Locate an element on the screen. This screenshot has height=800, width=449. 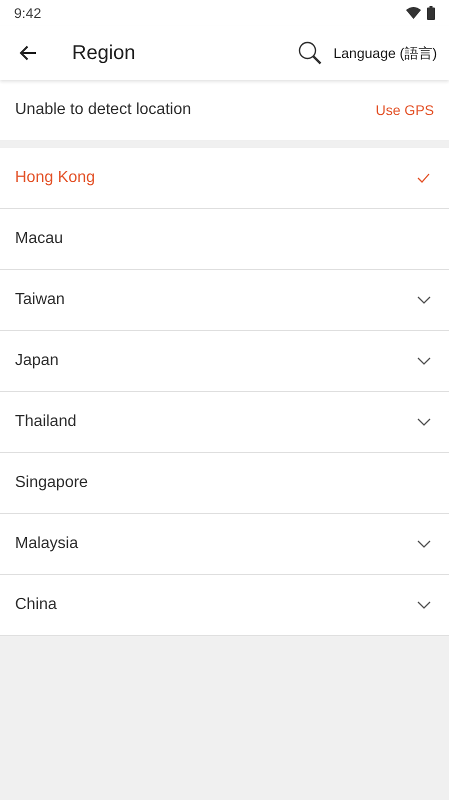
region-item: Macau is located at coordinates (224, 239).